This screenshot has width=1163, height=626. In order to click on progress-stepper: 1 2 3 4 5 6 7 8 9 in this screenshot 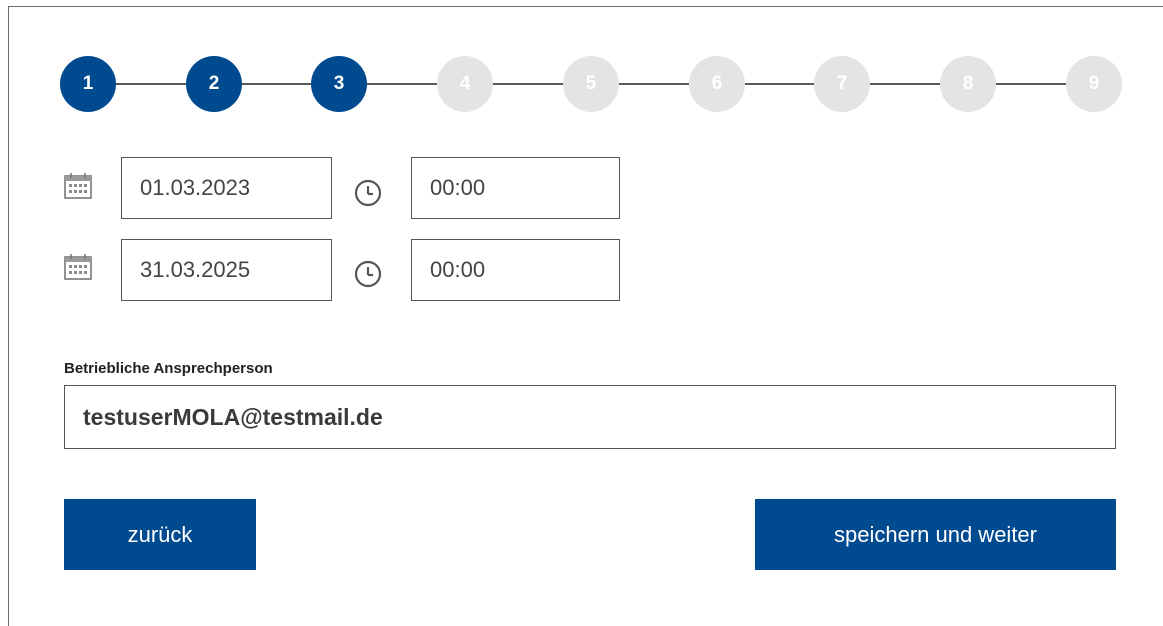, I will do `click(592, 84)`.